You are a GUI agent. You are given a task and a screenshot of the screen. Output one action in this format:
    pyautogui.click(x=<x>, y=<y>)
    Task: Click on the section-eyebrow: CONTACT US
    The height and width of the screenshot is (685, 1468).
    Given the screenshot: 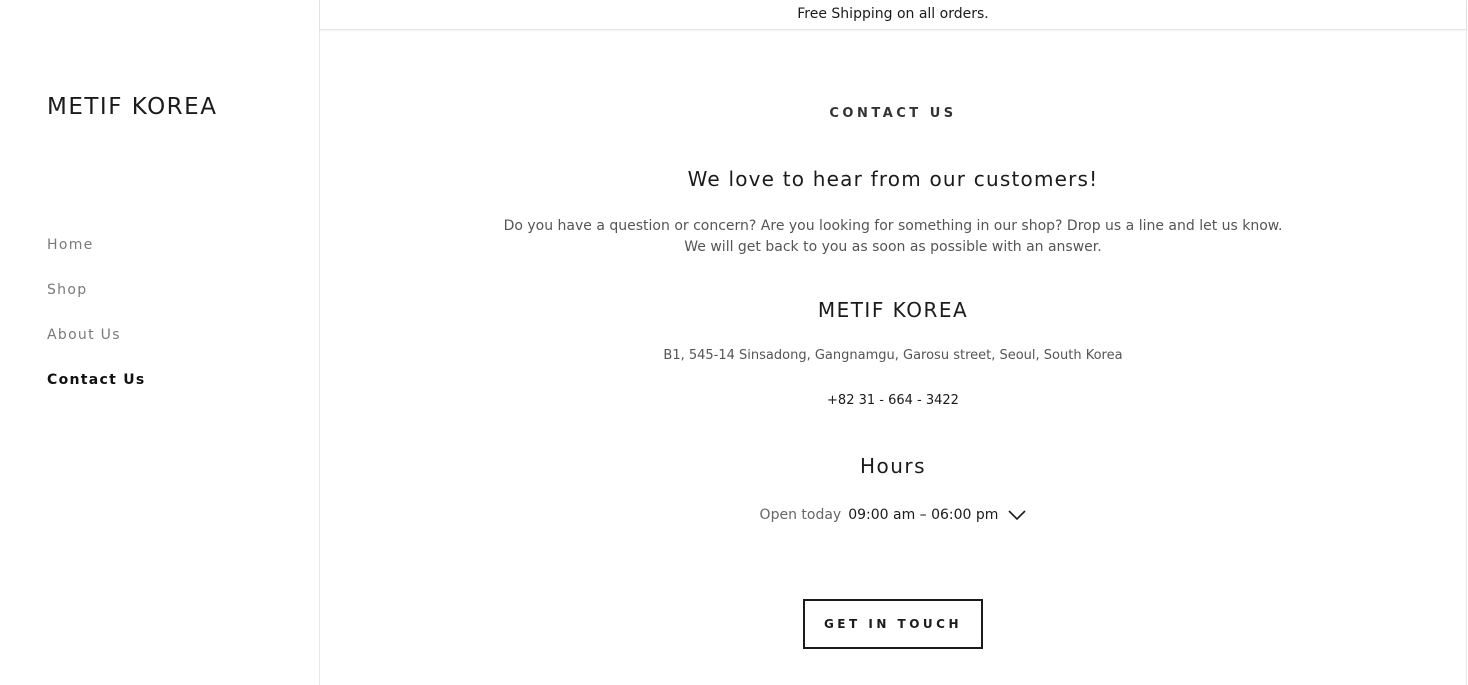 What is the action you would take?
    pyautogui.click(x=893, y=113)
    